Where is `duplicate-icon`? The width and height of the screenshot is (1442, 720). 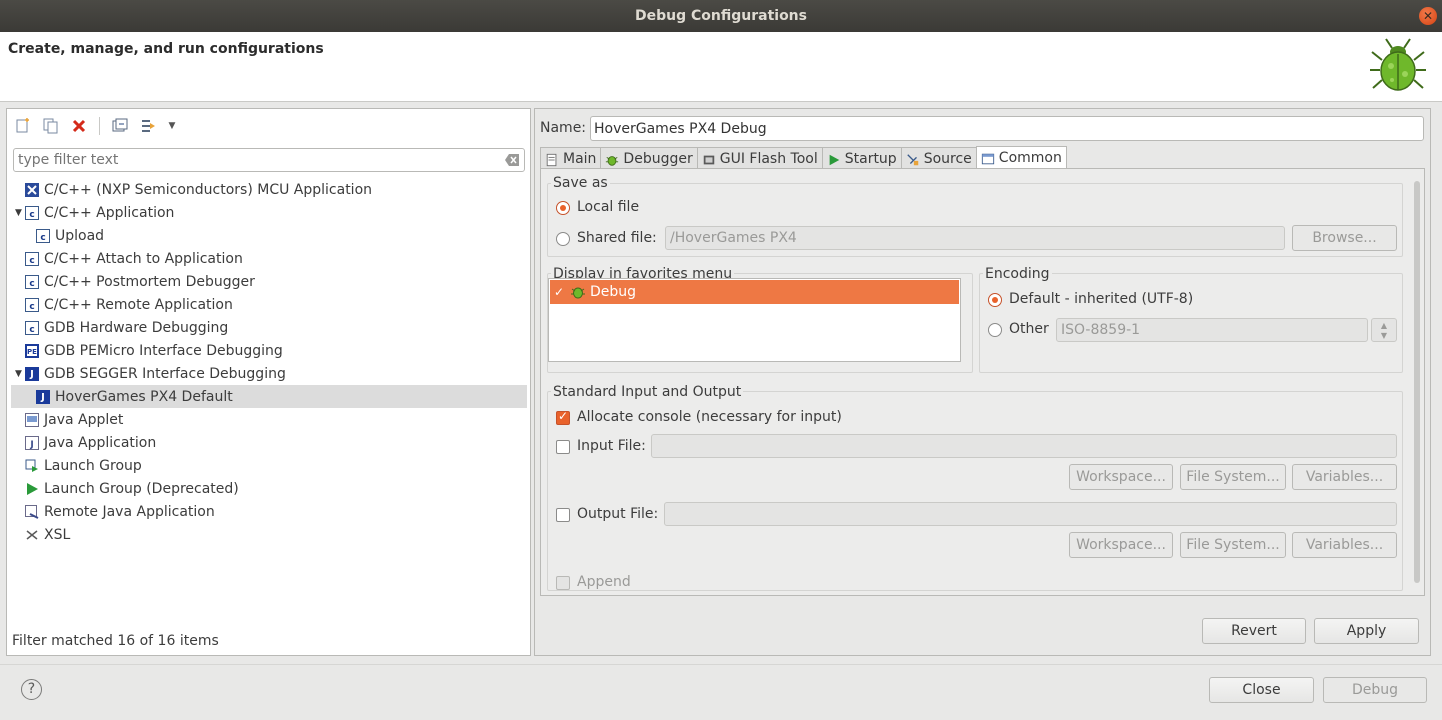
duplicate-icon is located at coordinates (50, 126).